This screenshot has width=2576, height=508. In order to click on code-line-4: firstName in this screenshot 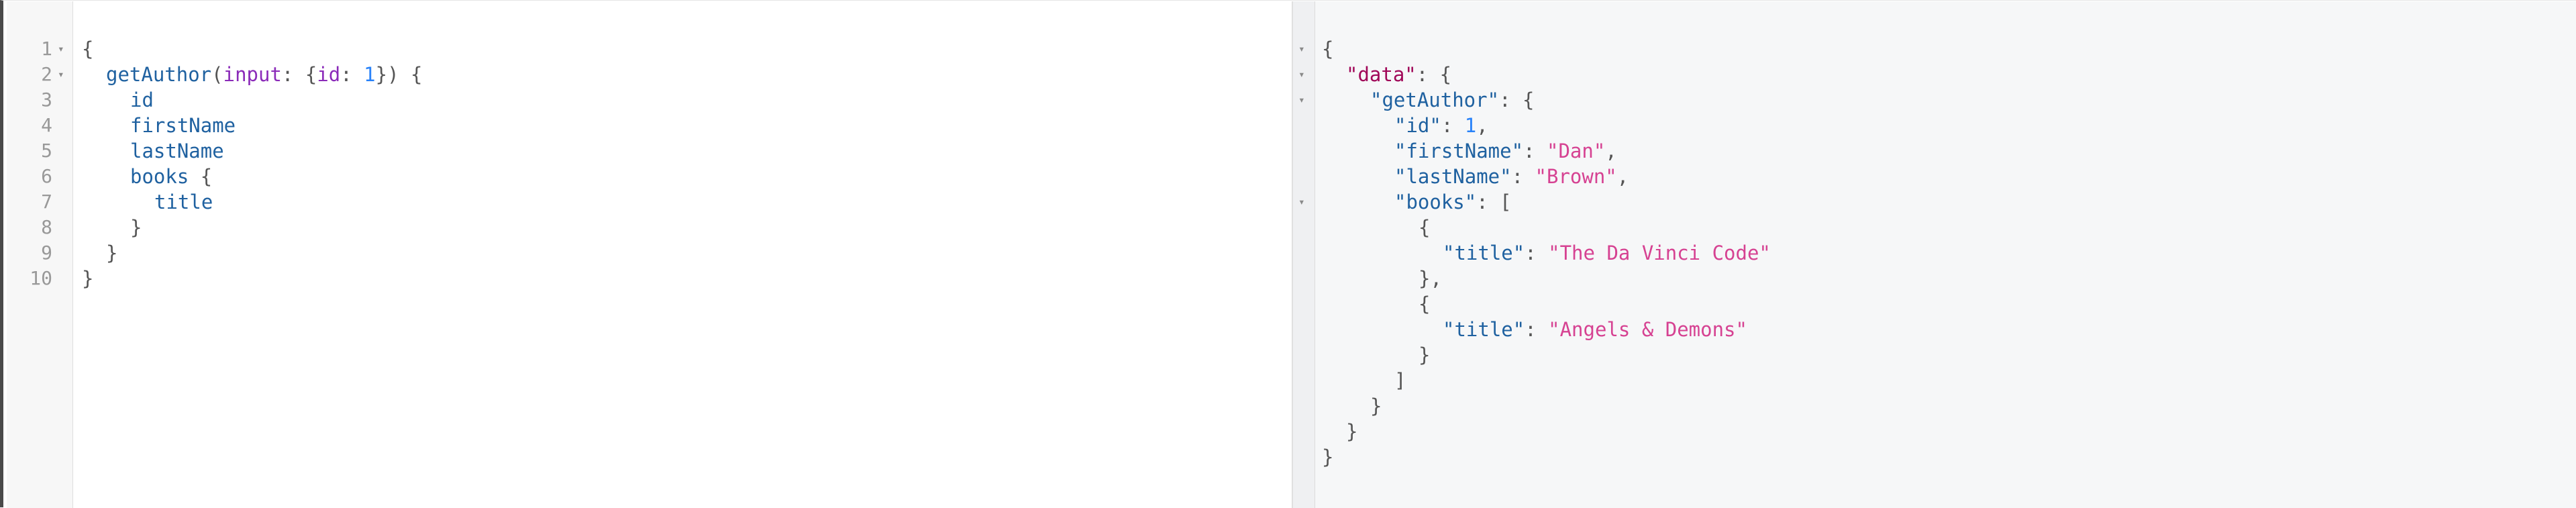, I will do `click(183, 125)`.